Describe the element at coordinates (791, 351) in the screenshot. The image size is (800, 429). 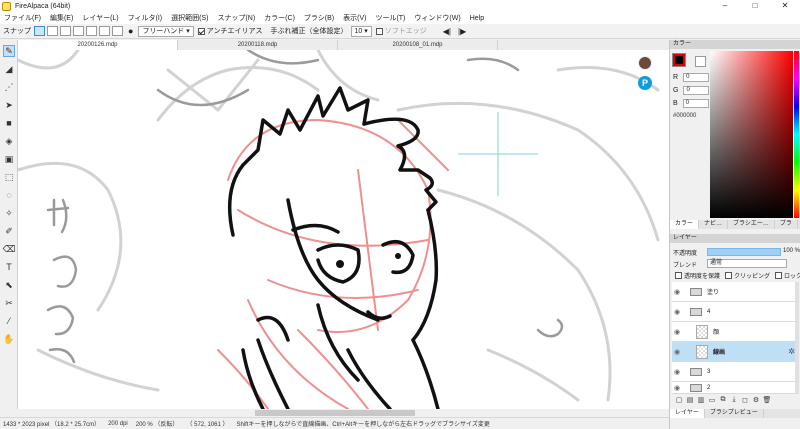
I see `gear-icon: ✲` at that location.